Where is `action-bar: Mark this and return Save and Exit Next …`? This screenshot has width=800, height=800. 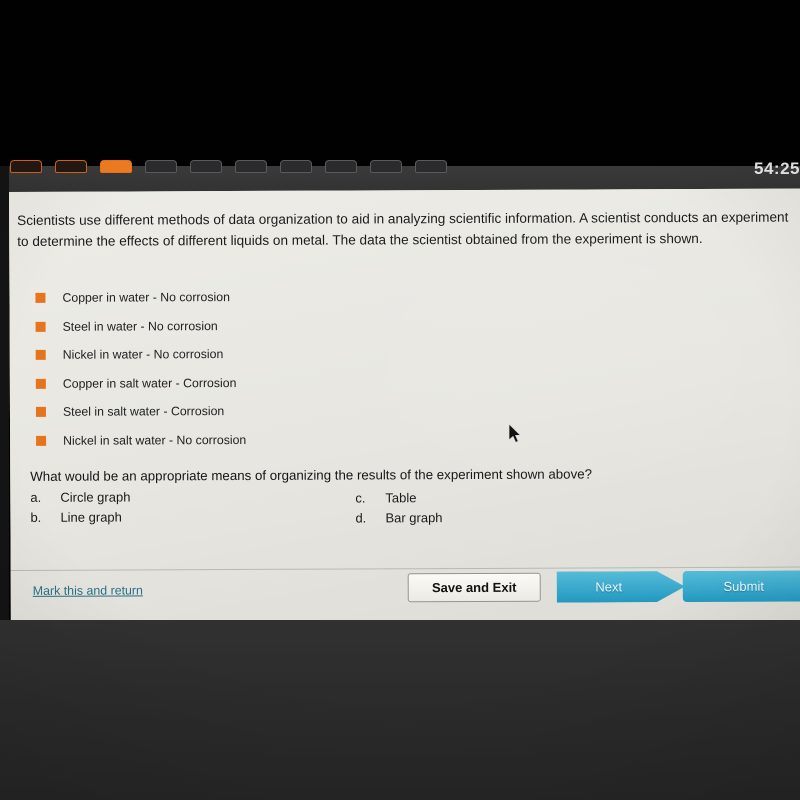
action-bar: Mark this and return Save and Exit Next … is located at coordinates (405, 596).